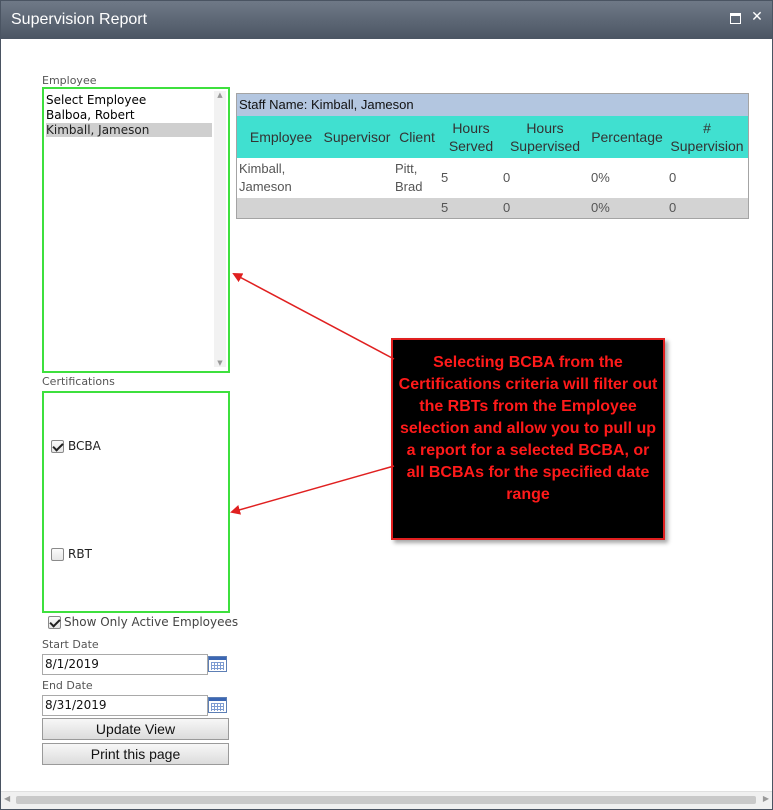 The width and height of the screenshot is (773, 810). I want to click on horizontal-scrollbar: ◀ ▶, so click(386, 800).